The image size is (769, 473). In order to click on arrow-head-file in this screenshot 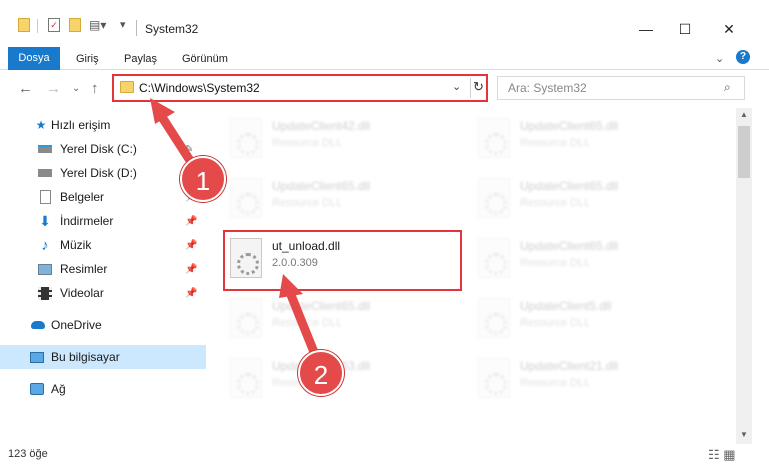, I will do `click(291, 286)`.